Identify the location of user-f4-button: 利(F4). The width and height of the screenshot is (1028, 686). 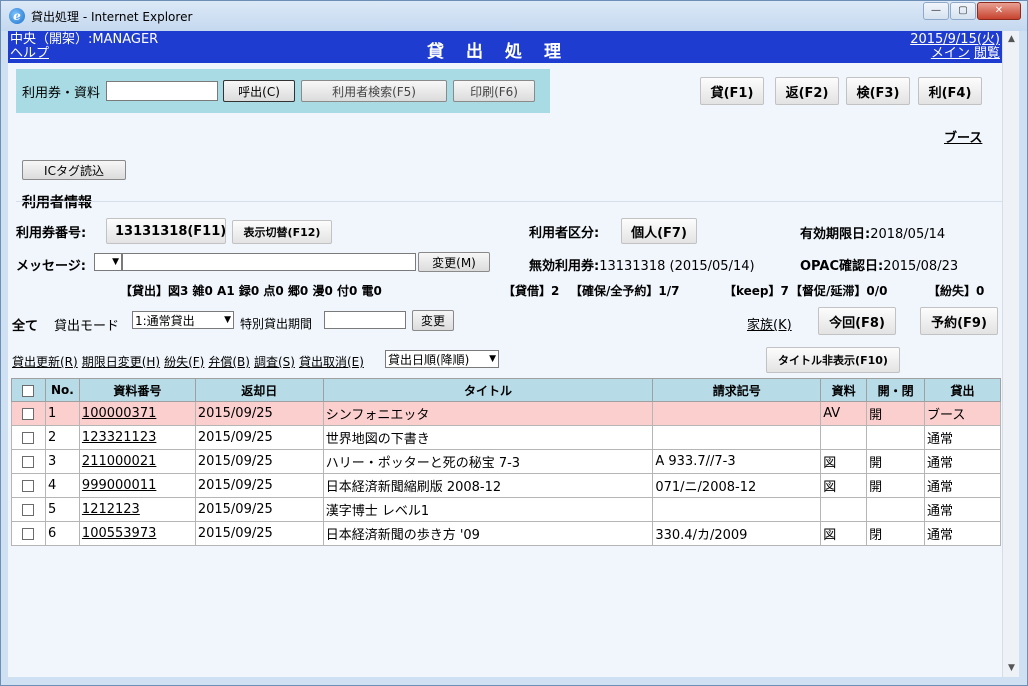
(950, 91).